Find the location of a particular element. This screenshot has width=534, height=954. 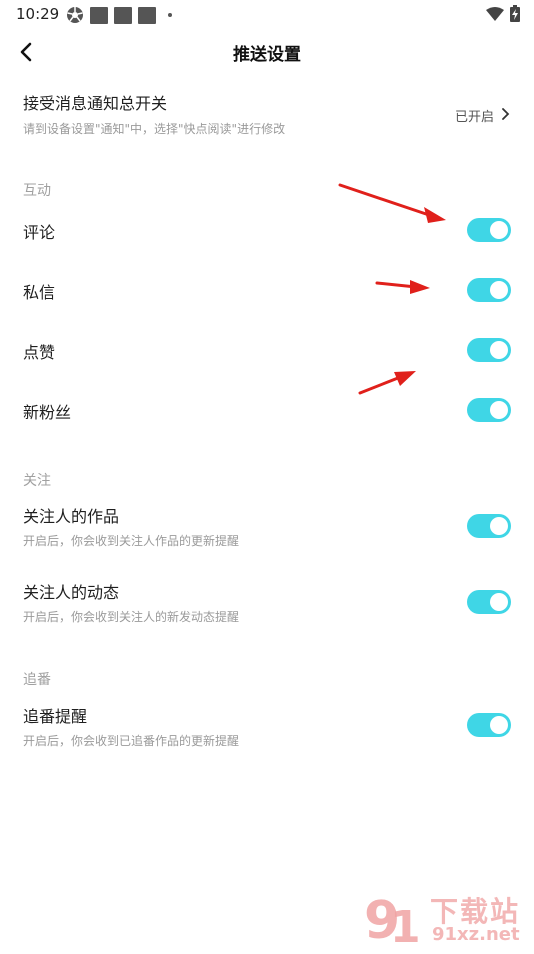

switch-label: 新粉丝 is located at coordinates (47, 412).